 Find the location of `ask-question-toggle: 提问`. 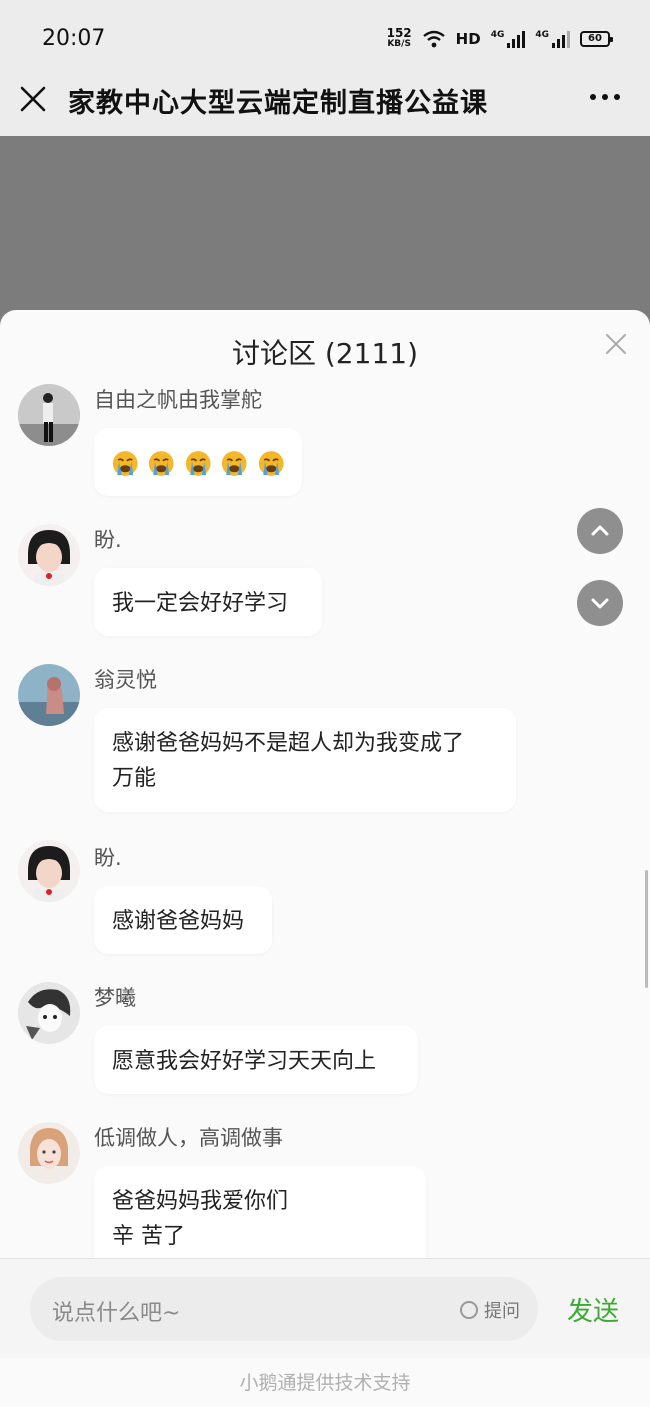

ask-question-toggle: 提问 is located at coordinates (490, 1310).